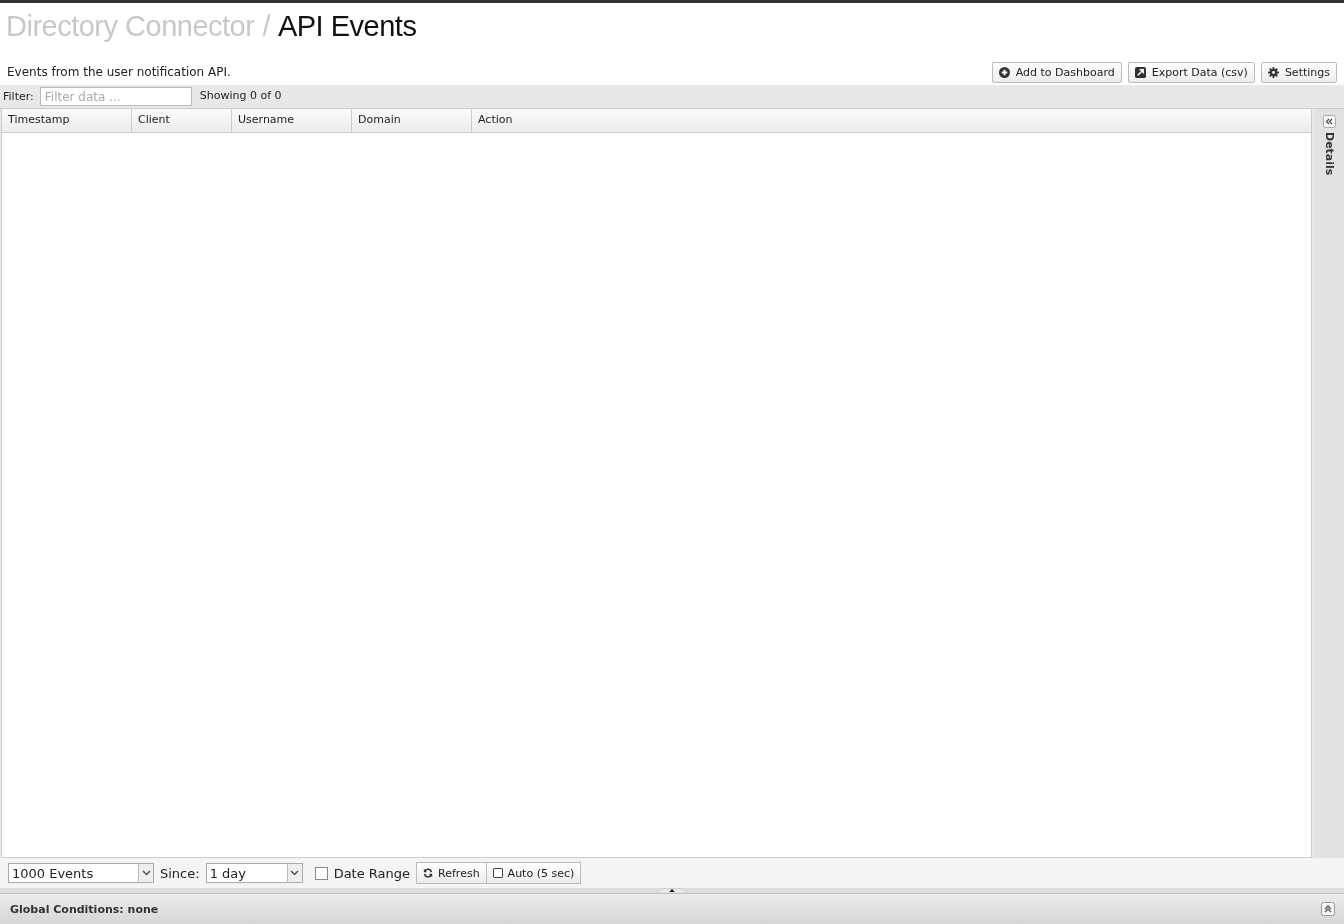 The height and width of the screenshot is (924, 1344). What do you see at coordinates (81, 873) in the screenshot?
I see `event-limit-select: 1000 Events` at bounding box center [81, 873].